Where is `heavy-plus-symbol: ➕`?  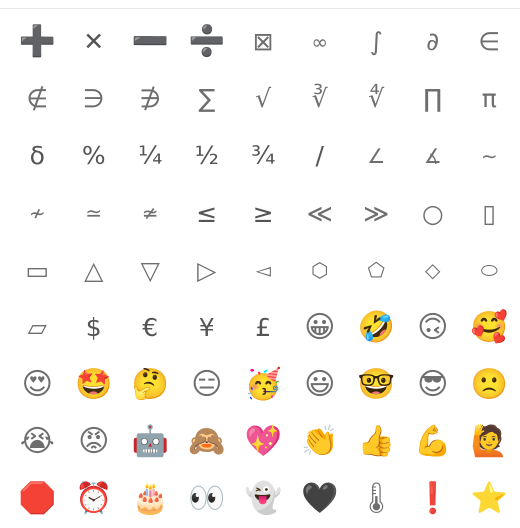
heavy-plus-symbol: ➕ is located at coordinates (37, 41).